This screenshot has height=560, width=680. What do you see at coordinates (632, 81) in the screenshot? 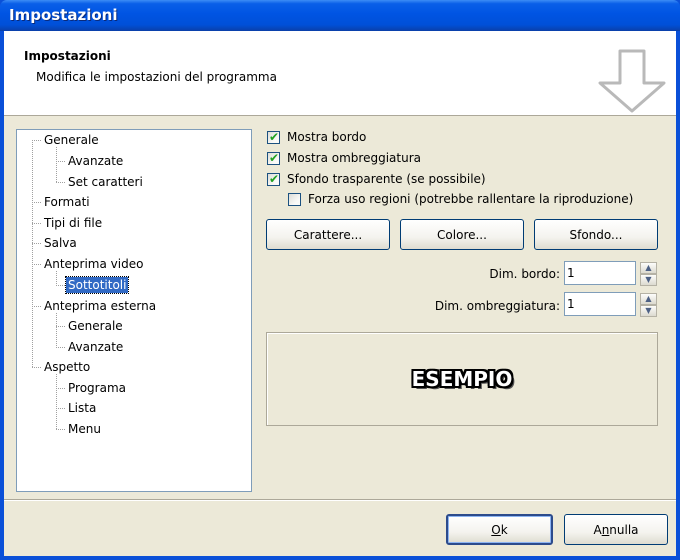
I see `down-arrow-icon` at bounding box center [632, 81].